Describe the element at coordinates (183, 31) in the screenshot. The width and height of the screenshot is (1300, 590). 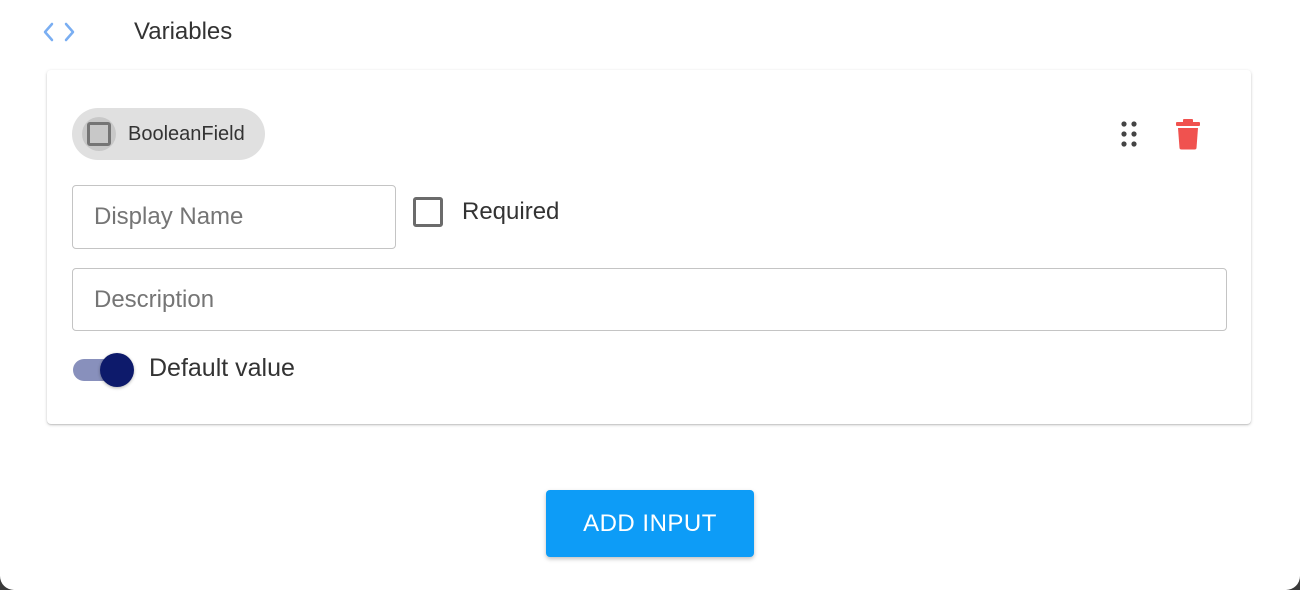
I see `section-title: Variables` at that location.